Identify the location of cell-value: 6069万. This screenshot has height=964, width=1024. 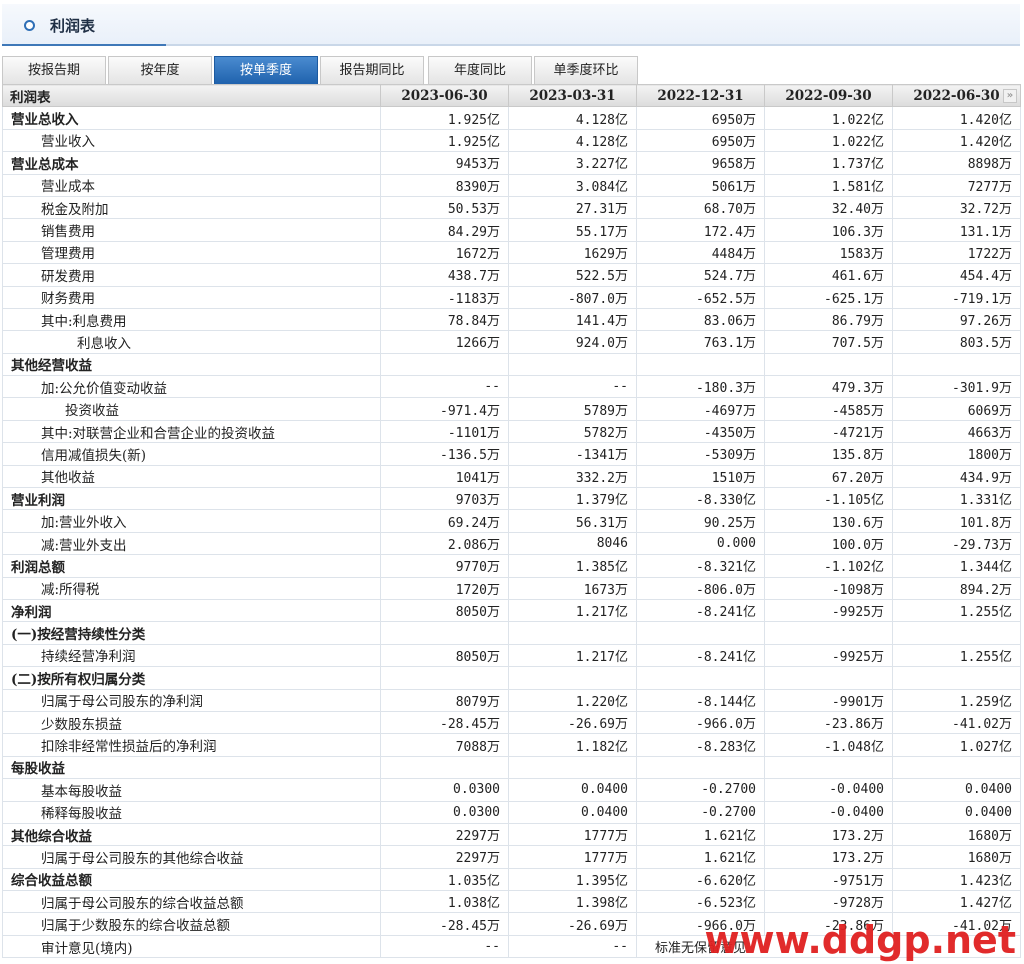
(956, 409).